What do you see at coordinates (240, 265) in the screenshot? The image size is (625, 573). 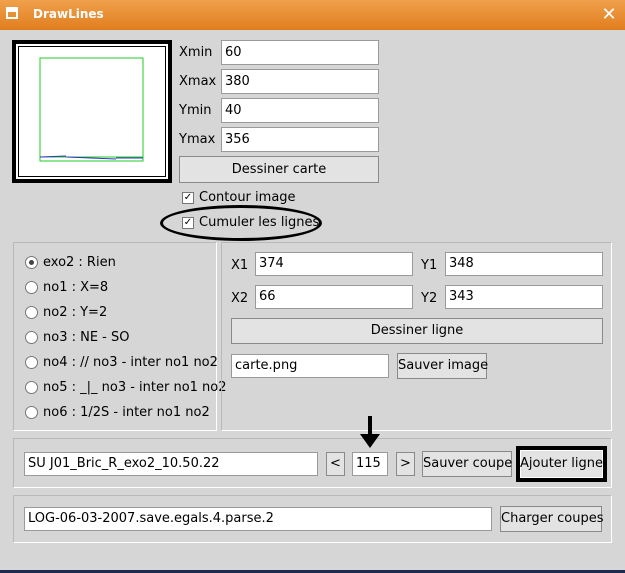 I see `x1-label: X1` at bounding box center [240, 265].